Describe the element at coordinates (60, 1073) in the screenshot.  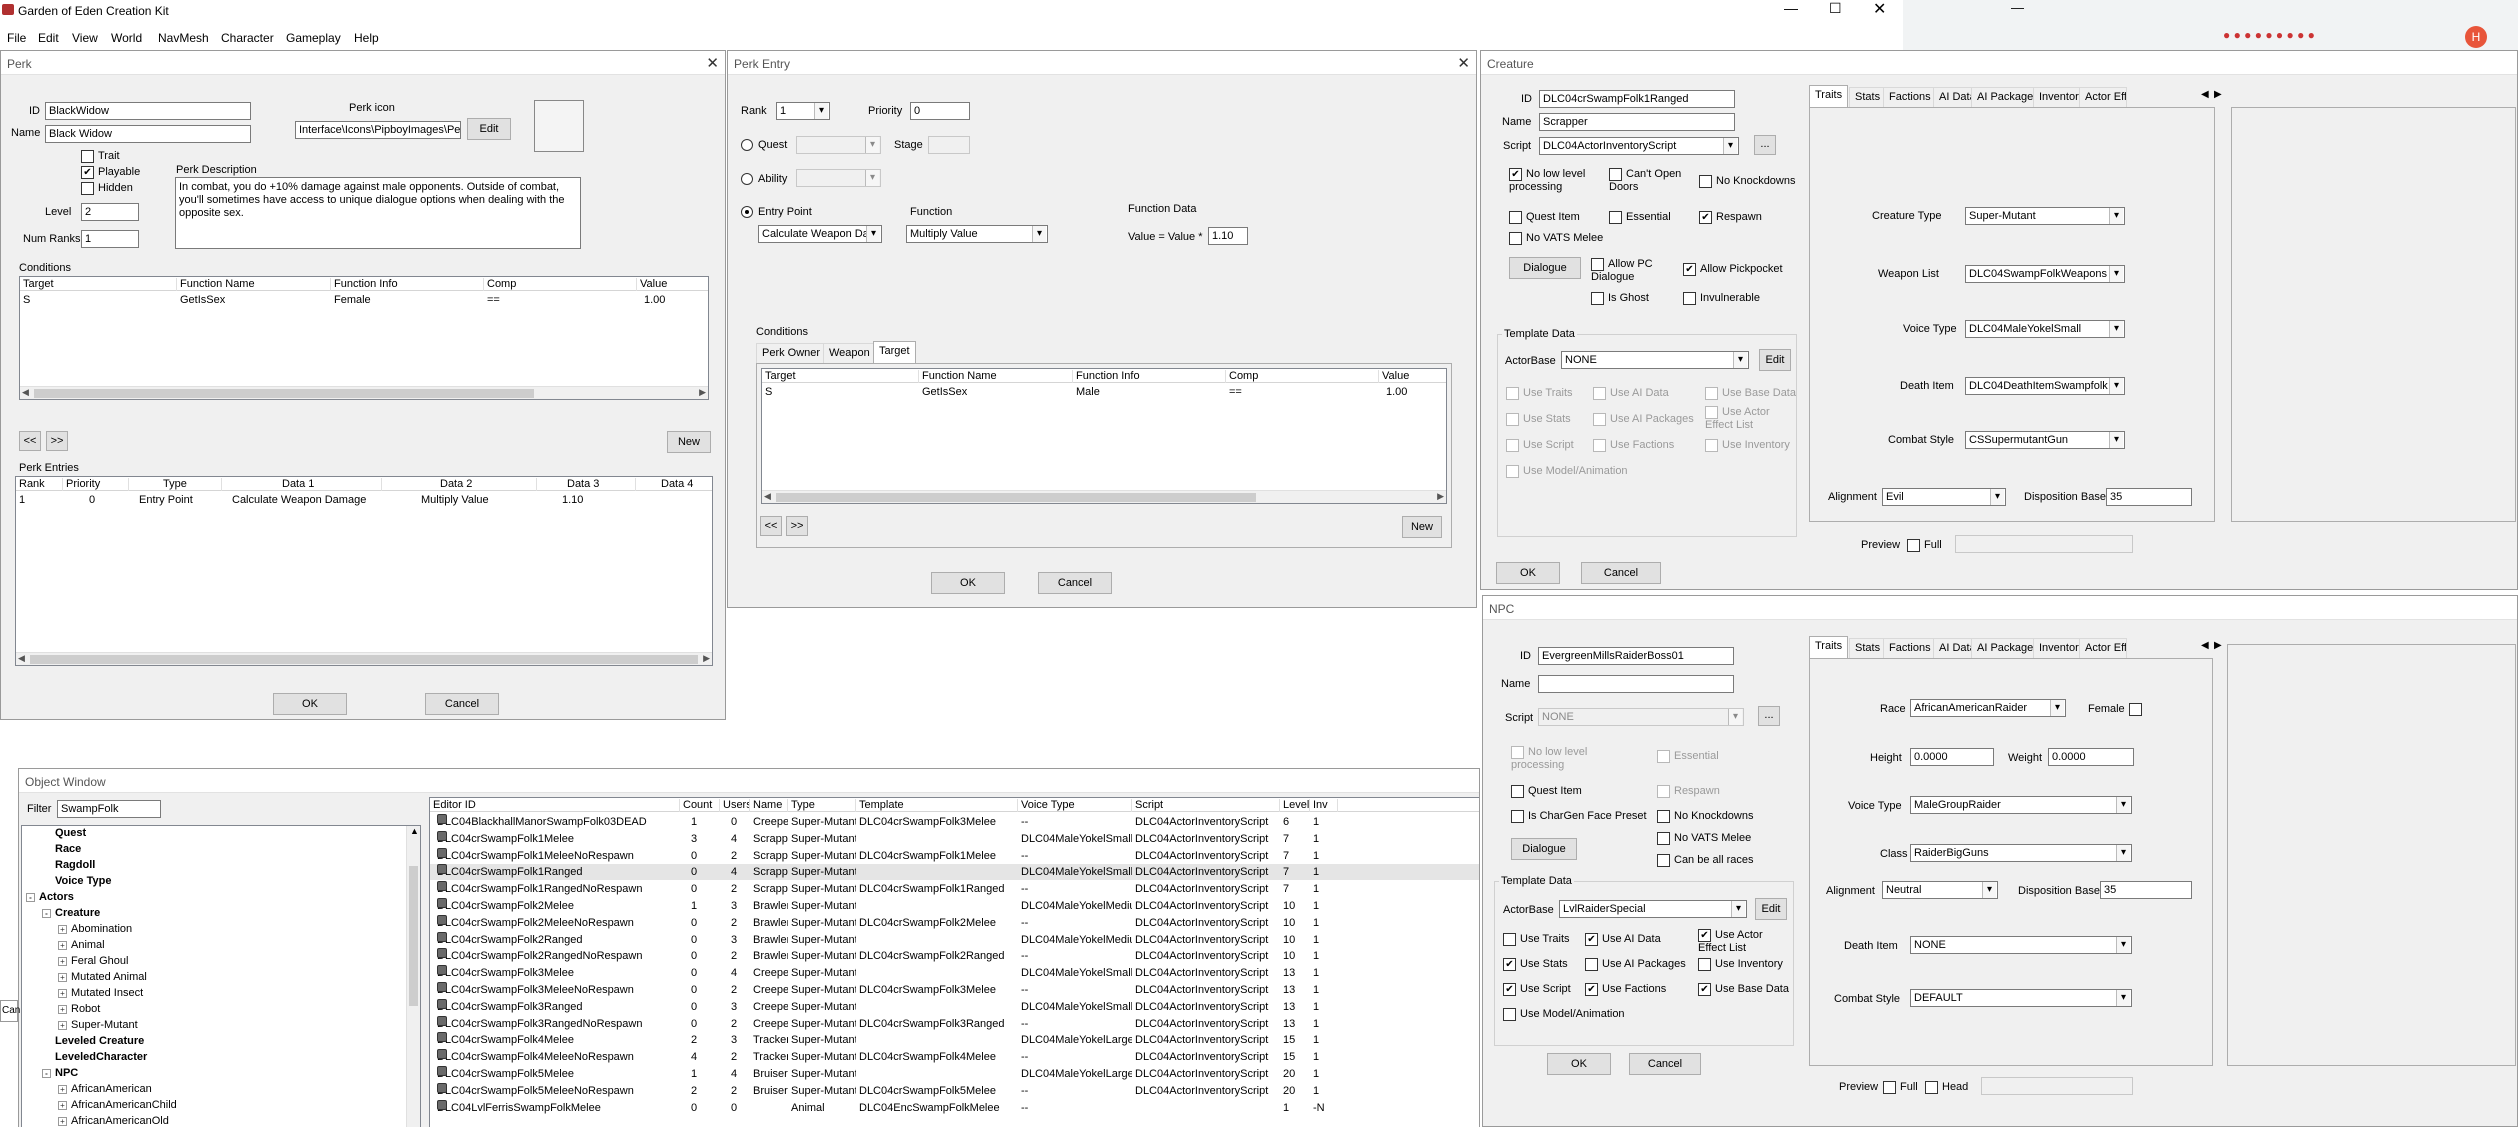
I see `tree-node: - NPC` at that location.